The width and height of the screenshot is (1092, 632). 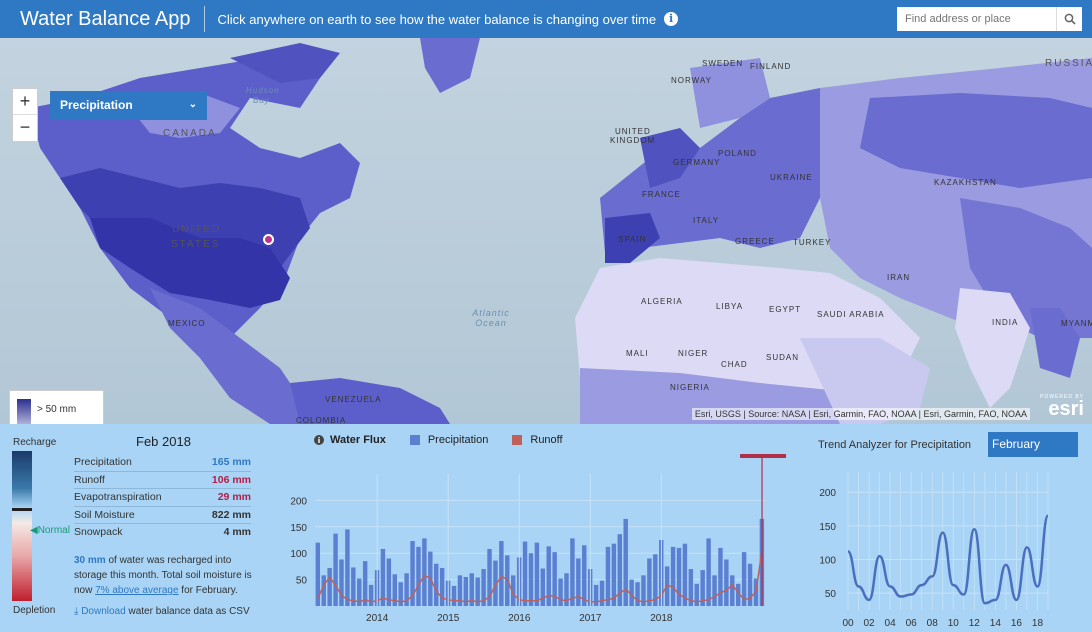 I want to click on map-label-ukraine: UKRAINE, so click(x=791, y=177).